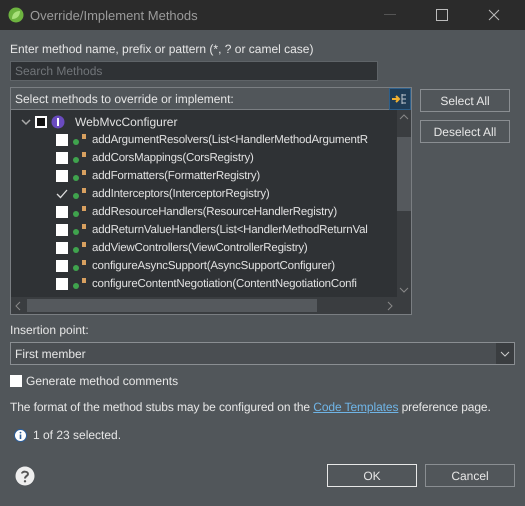 The image size is (525, 506). I want to click on info-icon, so click(20, 435).